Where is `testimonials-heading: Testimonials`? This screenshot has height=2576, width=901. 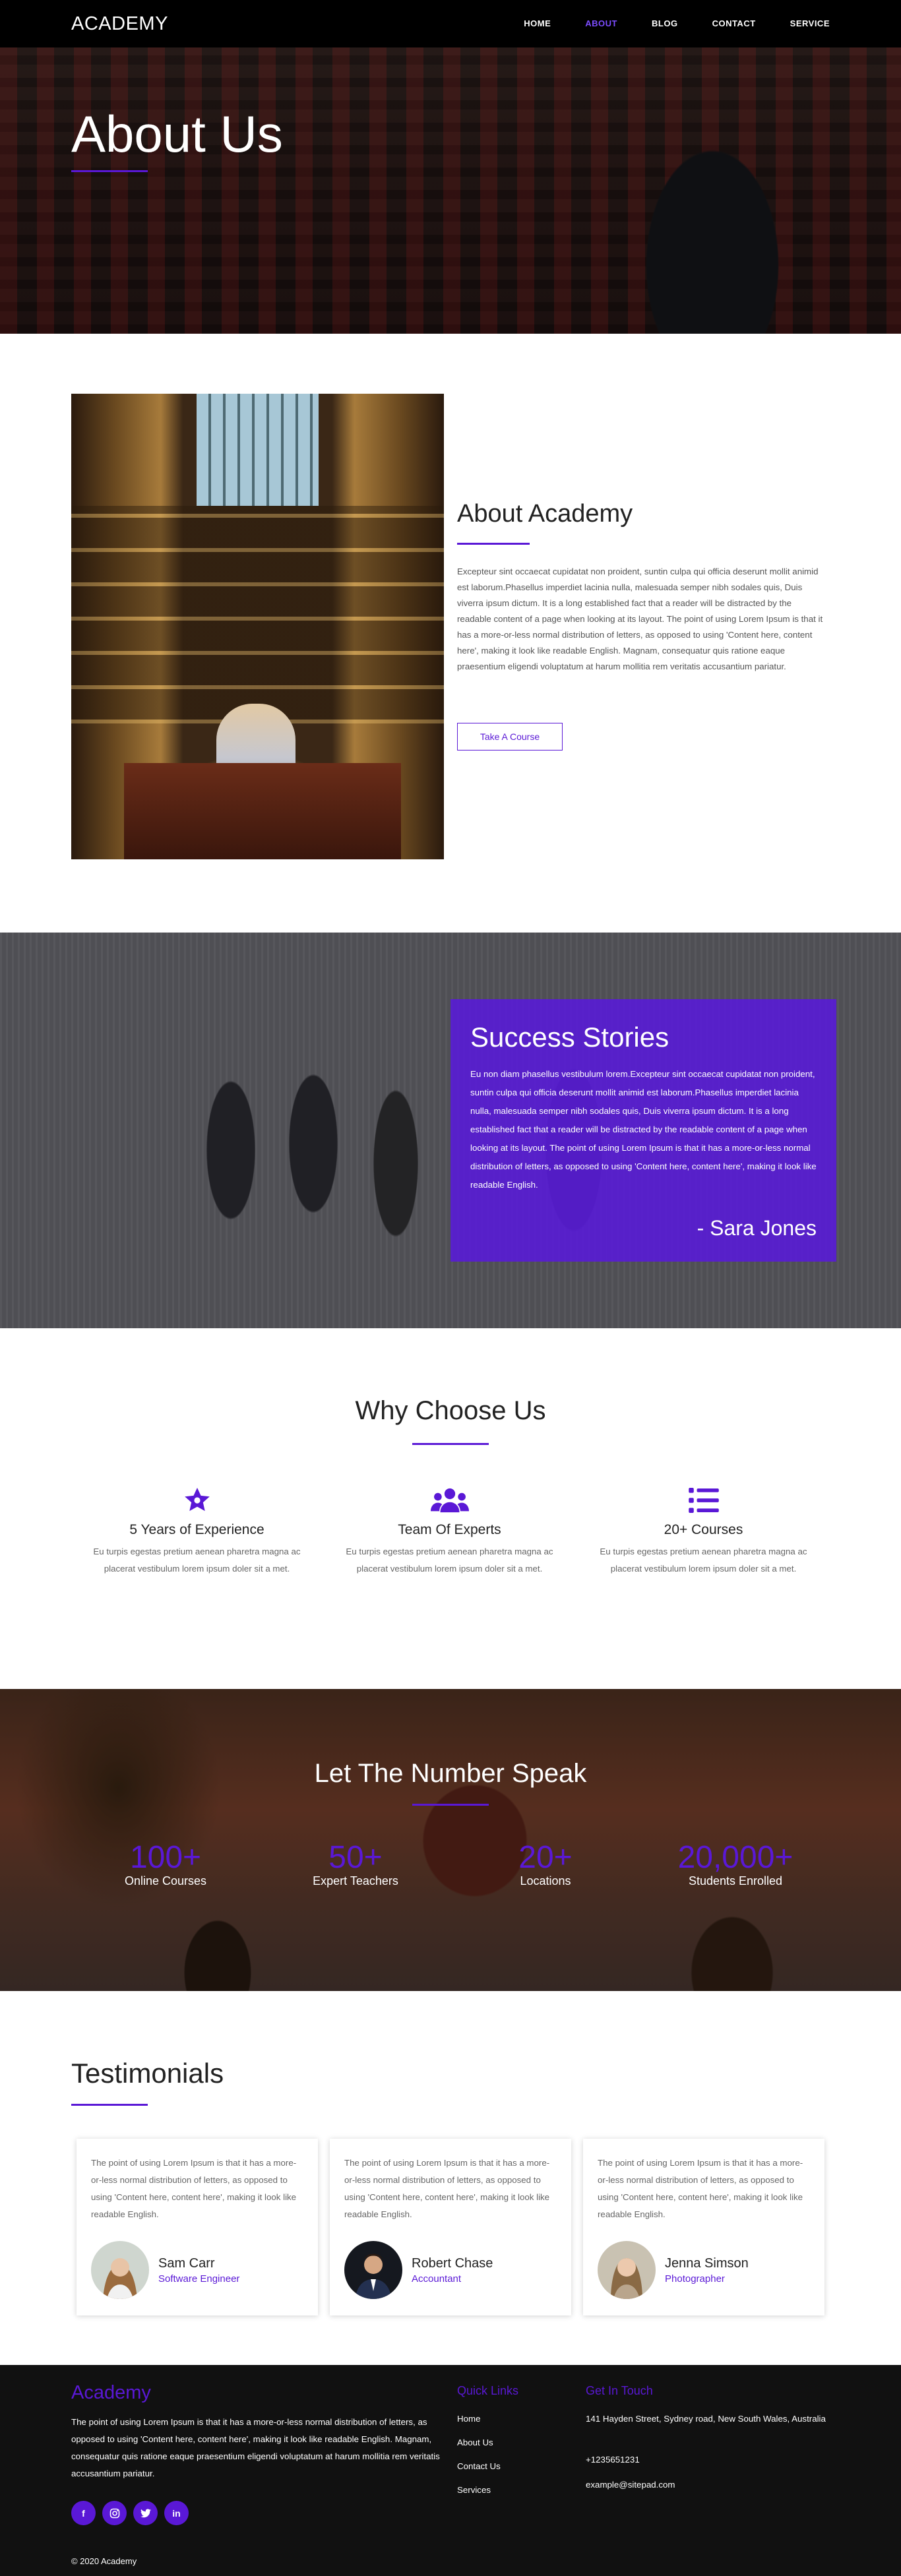 testimonials-heading: Testimonials is located at coordinates (147, 2073).